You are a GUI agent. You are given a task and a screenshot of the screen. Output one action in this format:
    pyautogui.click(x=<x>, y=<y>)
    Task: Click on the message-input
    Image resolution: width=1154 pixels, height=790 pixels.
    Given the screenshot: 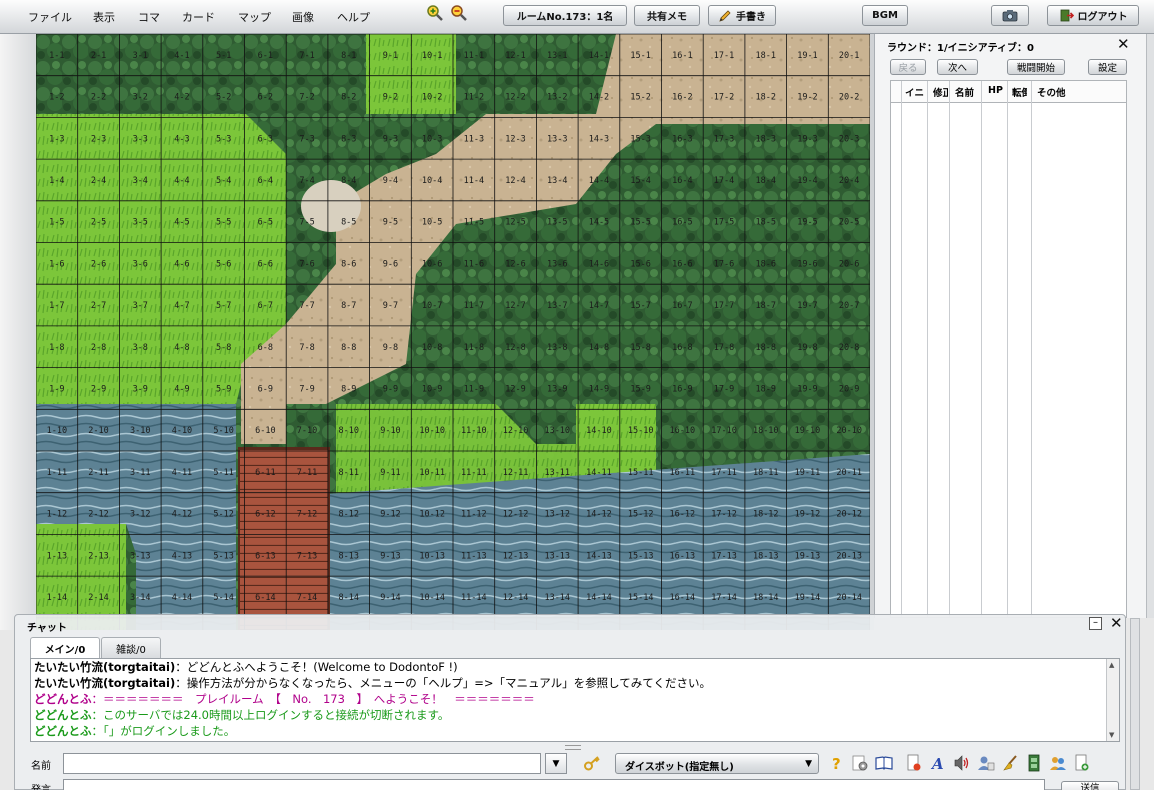 What is the action you would take?
    pyautogui.click(x=554, y=784)
    